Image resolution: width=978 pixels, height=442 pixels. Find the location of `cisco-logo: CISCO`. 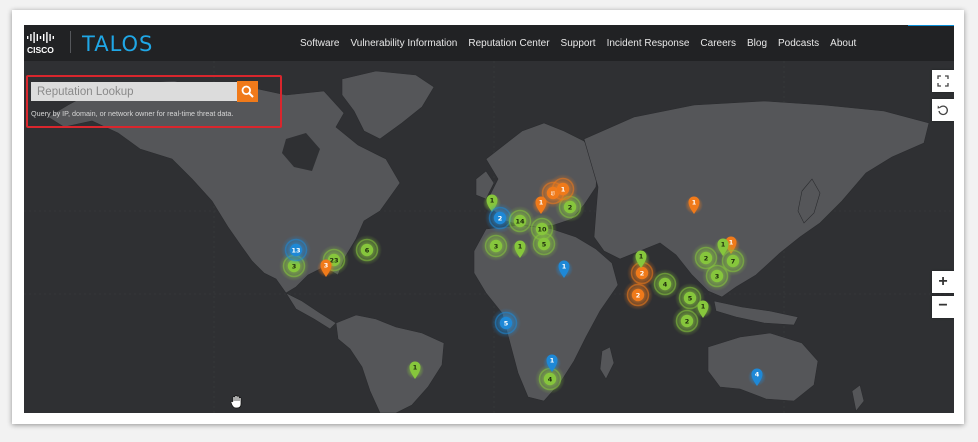

cisco-logo: CISCO is located at coordinates (43, 43).